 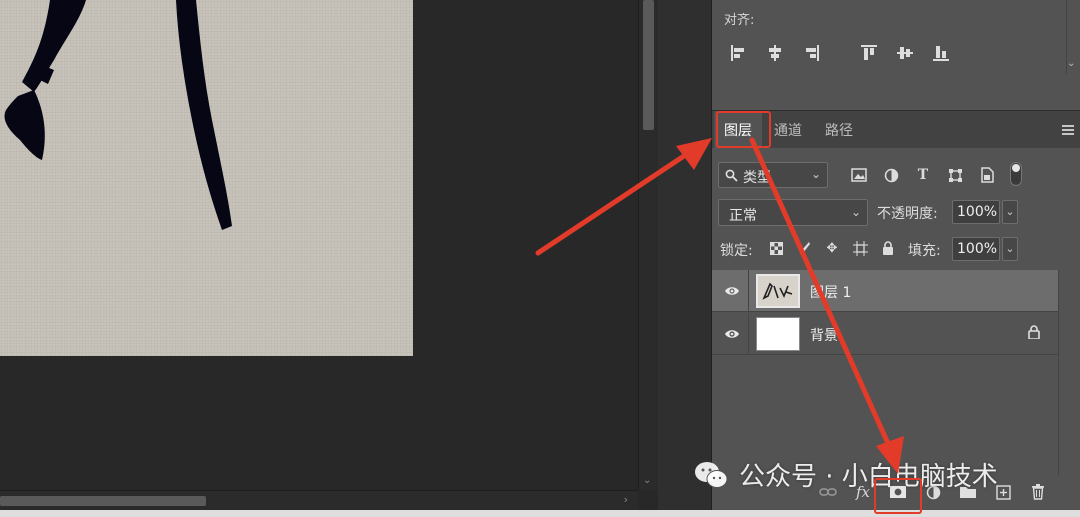 I want to click on filter-toggle, so click(x=1016, y=174).